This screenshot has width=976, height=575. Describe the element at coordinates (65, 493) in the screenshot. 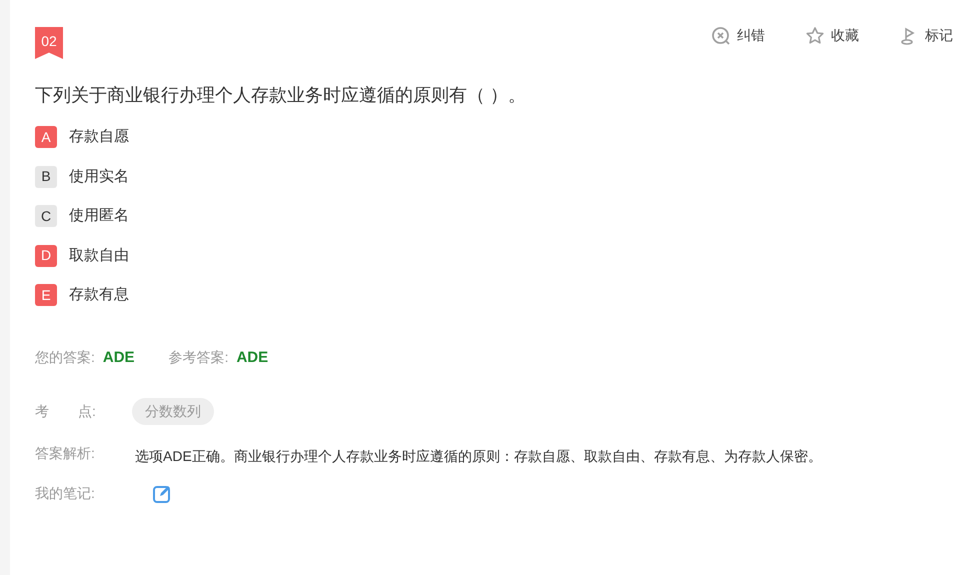

I see `field-label: 我的笔记:` at that location.